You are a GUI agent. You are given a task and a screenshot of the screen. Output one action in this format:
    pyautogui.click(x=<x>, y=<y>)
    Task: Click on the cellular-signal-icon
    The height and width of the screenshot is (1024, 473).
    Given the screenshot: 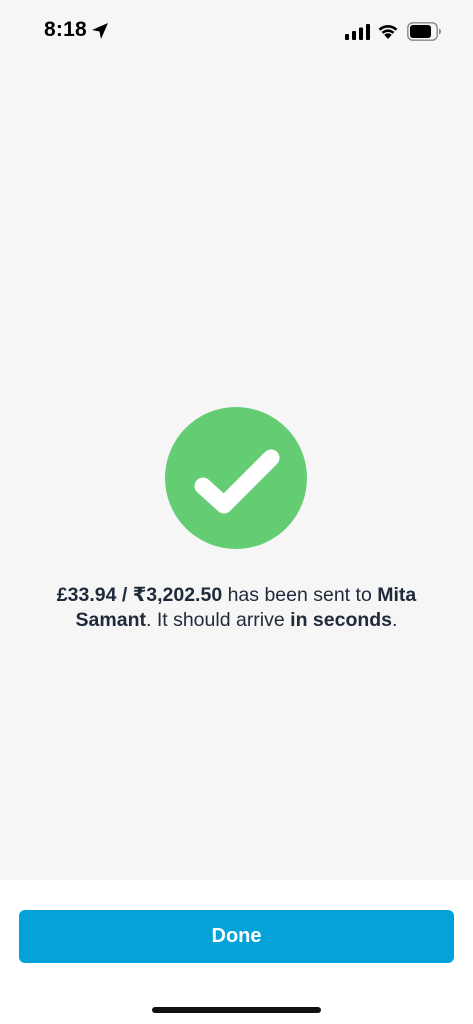 What is the action you would take?
    pyautogui.click(x=357, y=32)
    